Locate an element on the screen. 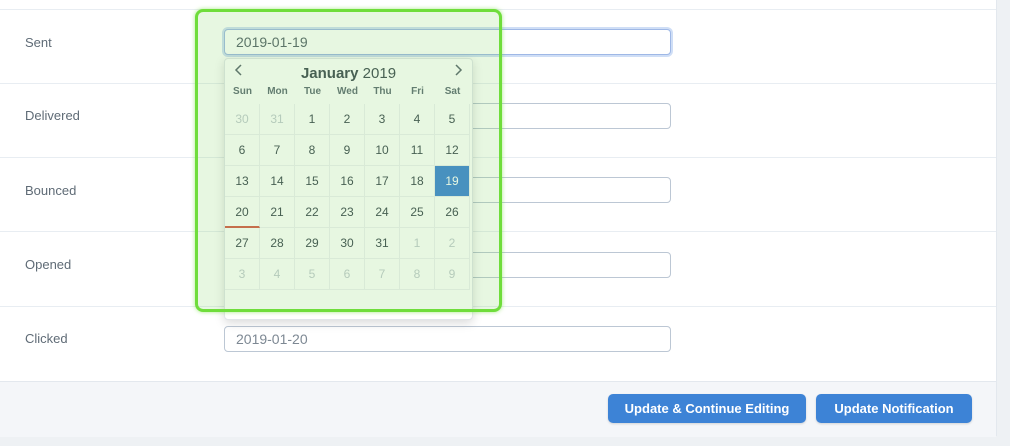 The width and height of the screenshot is (1010, 446). delivered-label: Delivered is located at coordinates (52, 115).